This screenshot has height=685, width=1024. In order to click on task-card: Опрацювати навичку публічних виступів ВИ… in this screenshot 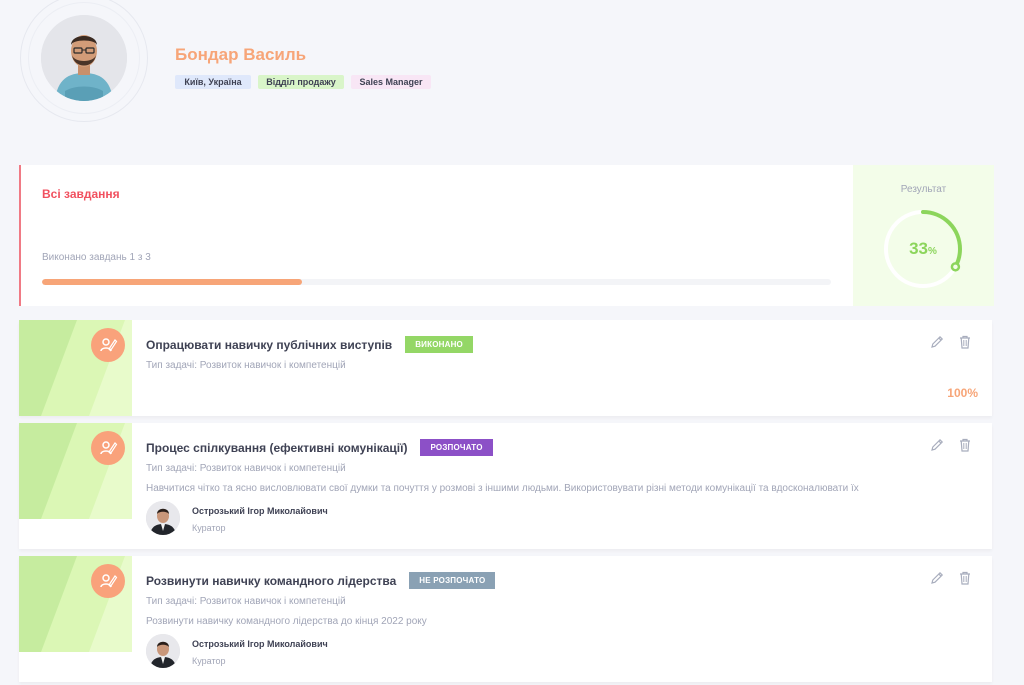, I will do `click(505, 368)`.